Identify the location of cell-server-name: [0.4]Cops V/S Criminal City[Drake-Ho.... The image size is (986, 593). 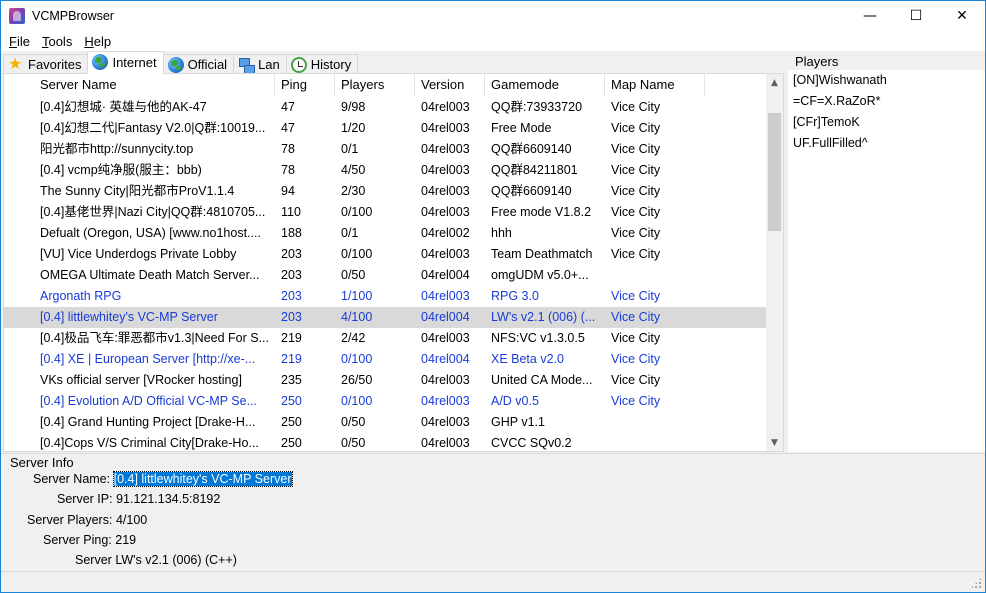
(149, 443).